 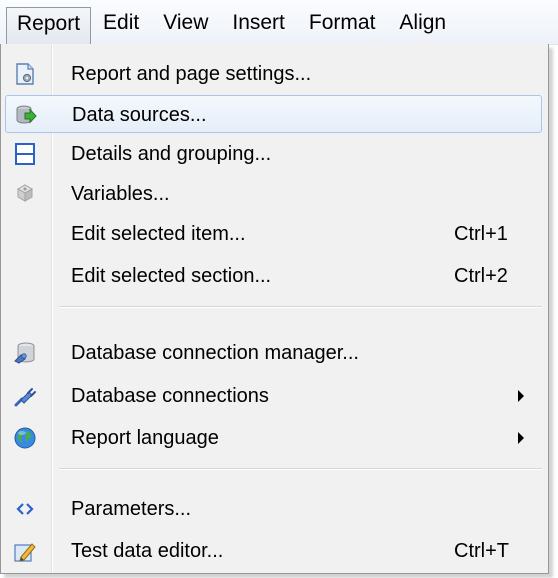 What do you see at coordinates (273, 234) in the screenshot?
I see `menu-item-edit-selected-item: Edit selected item... Ctrl+1` at bounding box center [273, 234].